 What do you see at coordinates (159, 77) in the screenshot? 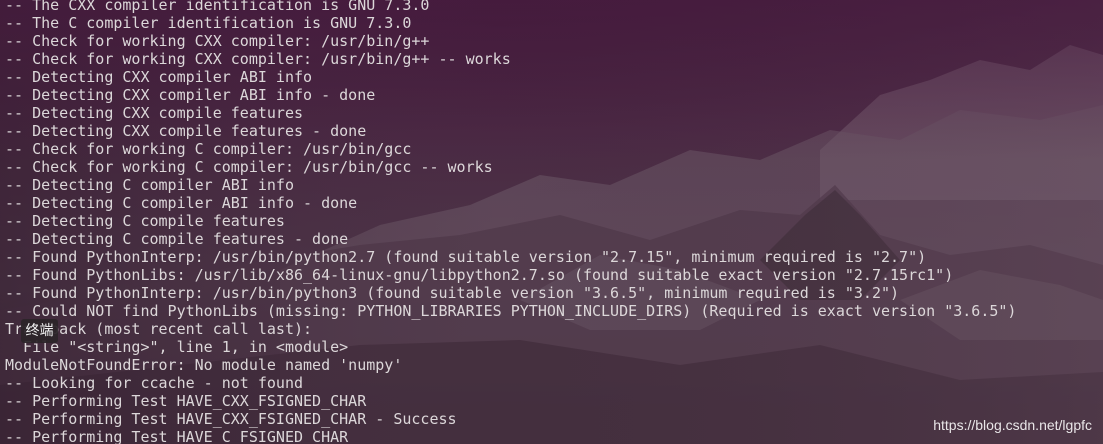
I see `terminal-line: -- Detecting CXX compiler ABI info` at bounding box center [159, 77].